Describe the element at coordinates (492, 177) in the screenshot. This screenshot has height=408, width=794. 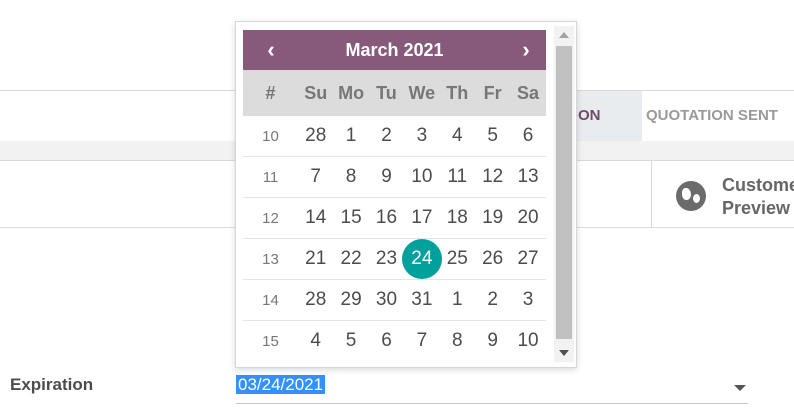
I see `calendar-day: 12` at that location.